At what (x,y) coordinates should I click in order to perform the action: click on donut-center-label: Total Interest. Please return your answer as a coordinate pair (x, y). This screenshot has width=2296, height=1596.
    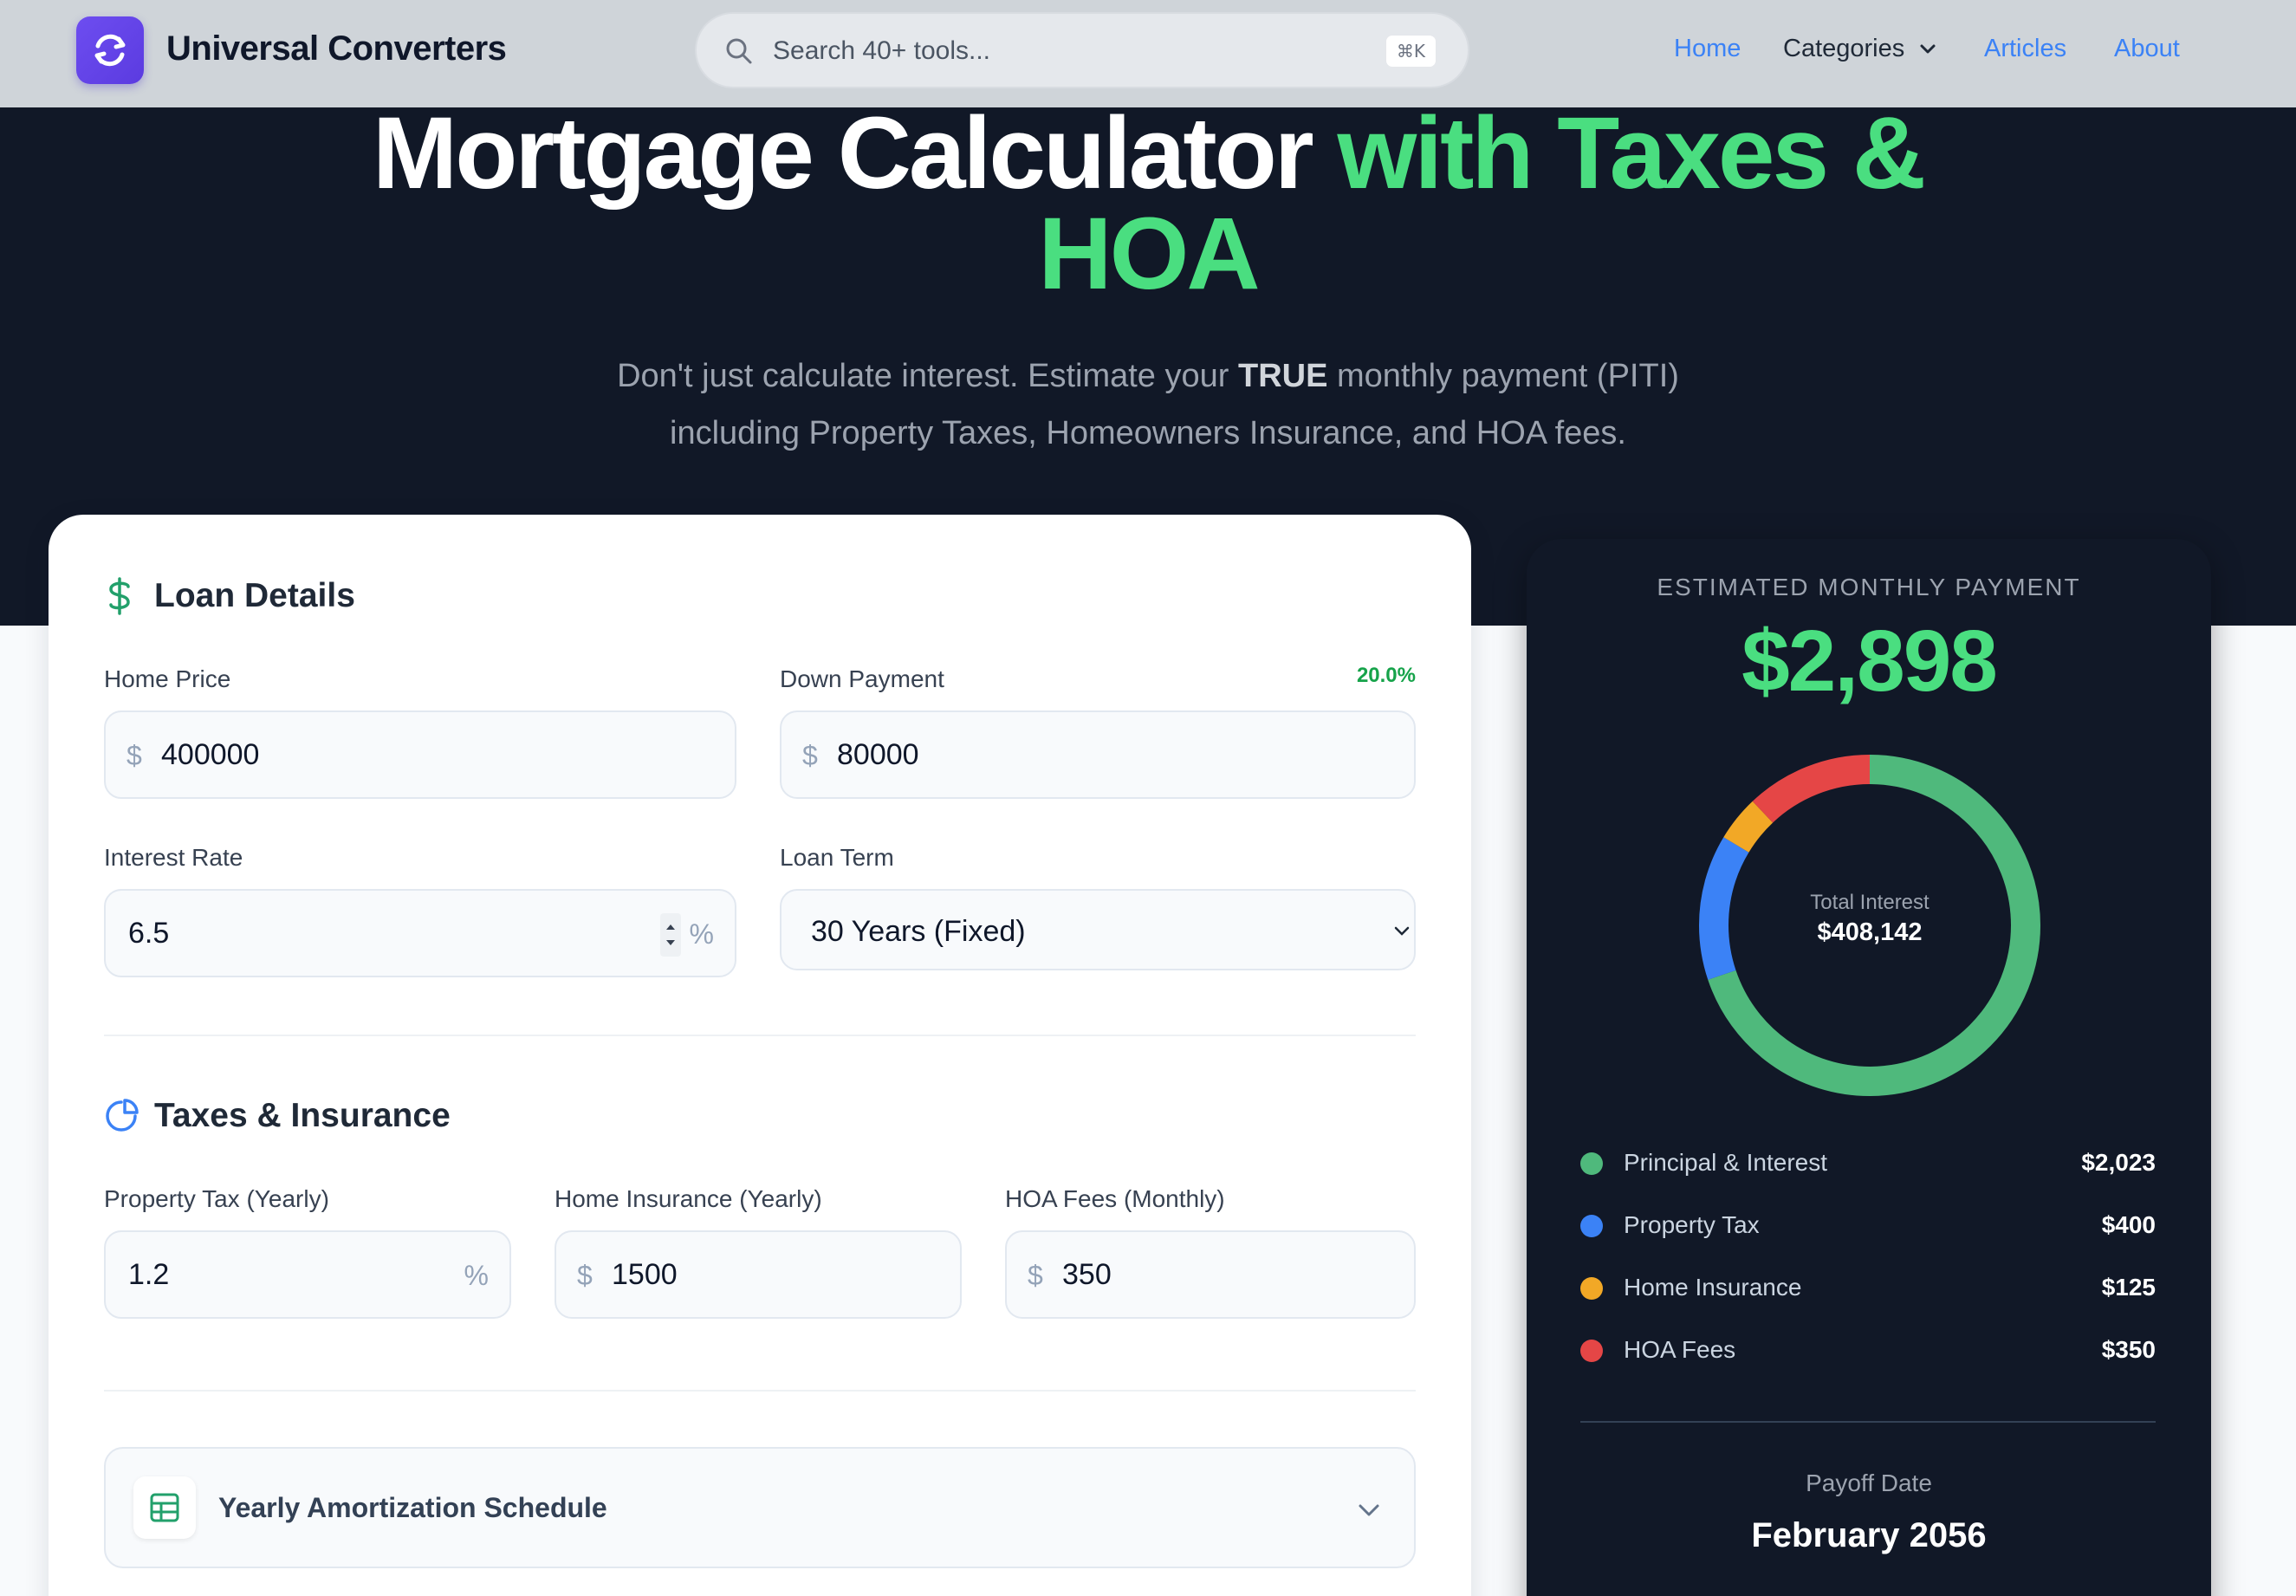
    Looking at the image, I should click on (1870, 902).